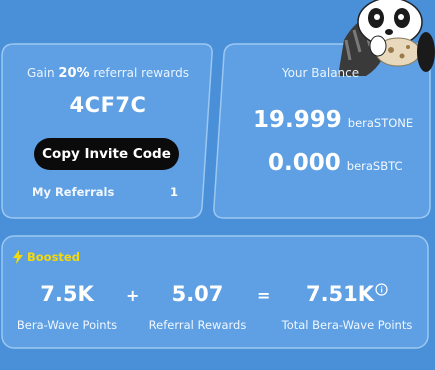 The width and height of the screenshot is (435, 370). What do you see at coordinates (320, 73) in the screenshot?
I see `balance-title: Your Balance` at bounding box center [320, 73].